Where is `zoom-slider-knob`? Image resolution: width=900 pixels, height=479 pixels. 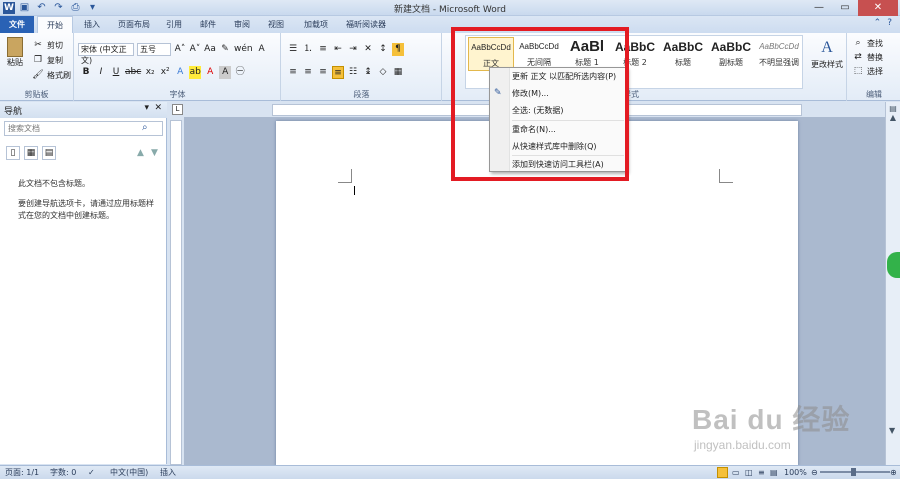
zoom-slider-knob is located at coordinates (853, 472).